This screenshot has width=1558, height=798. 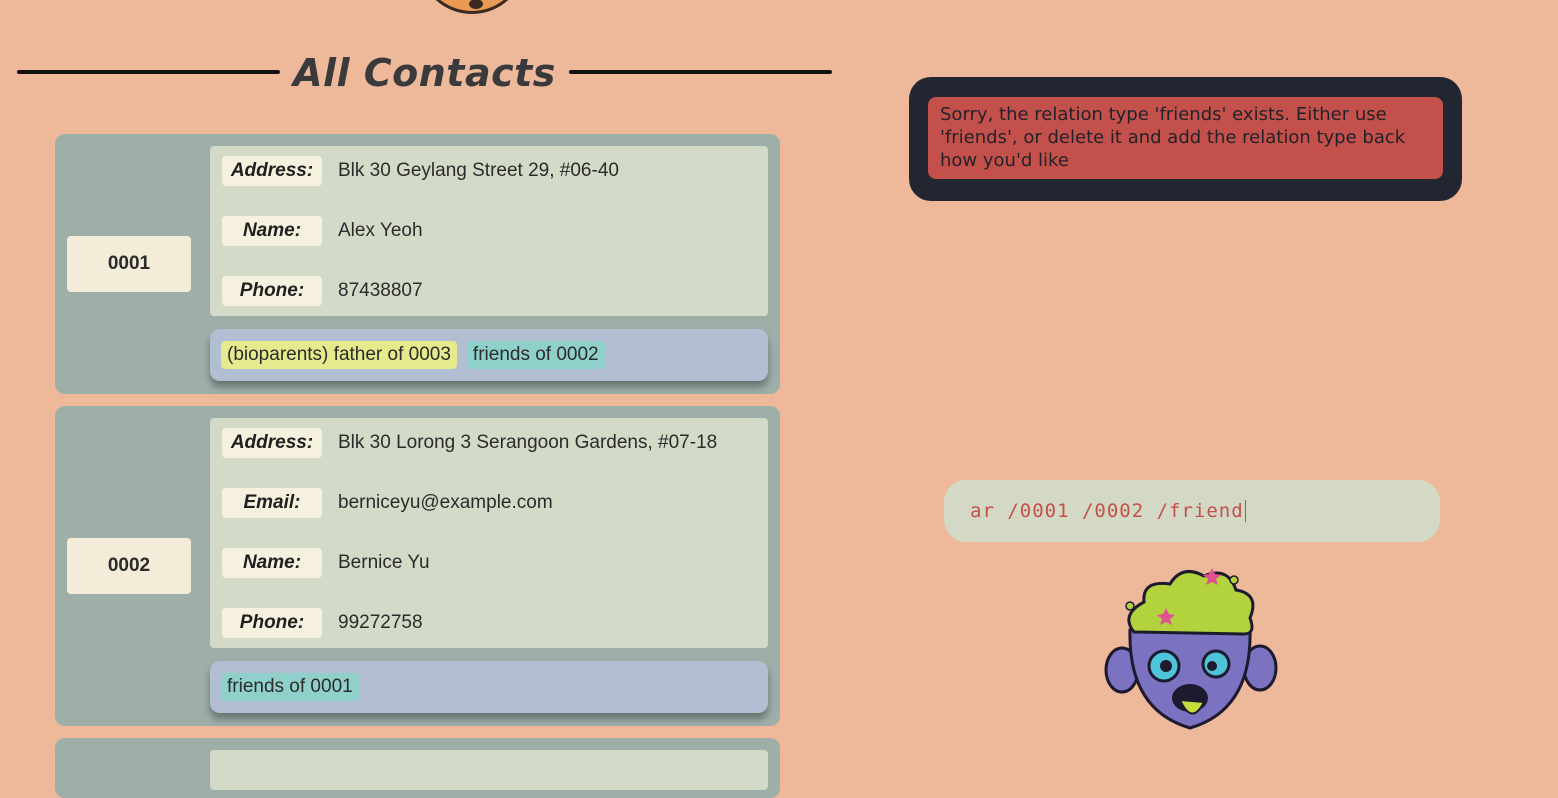 What do you see at coordinates (1107, 511) in the screenshot?
I see `command-text: ar /0001 /0002 /friend` at bounding box center [1107, 511].